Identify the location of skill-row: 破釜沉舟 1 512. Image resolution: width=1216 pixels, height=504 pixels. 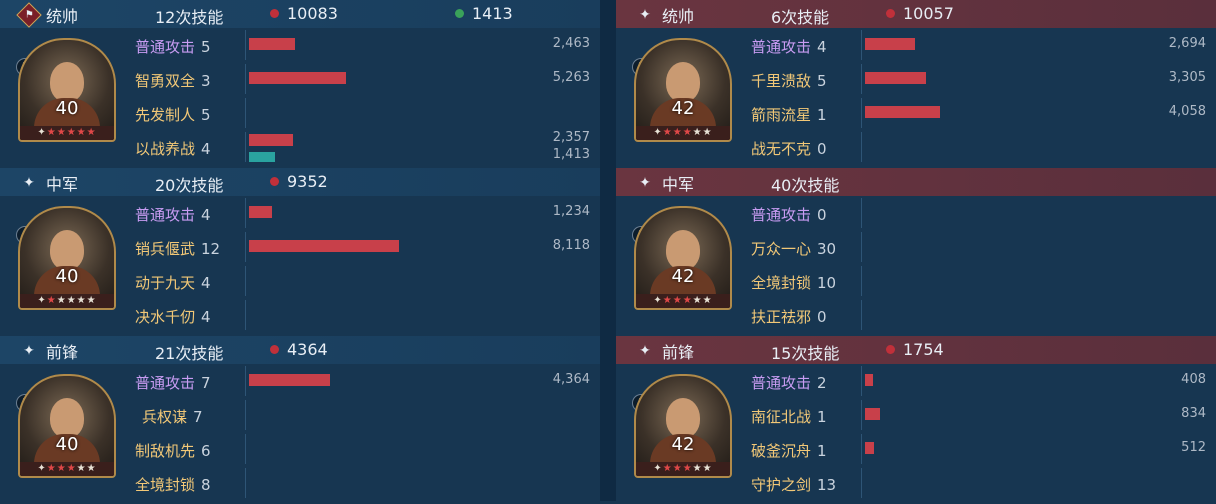
(976, 449).